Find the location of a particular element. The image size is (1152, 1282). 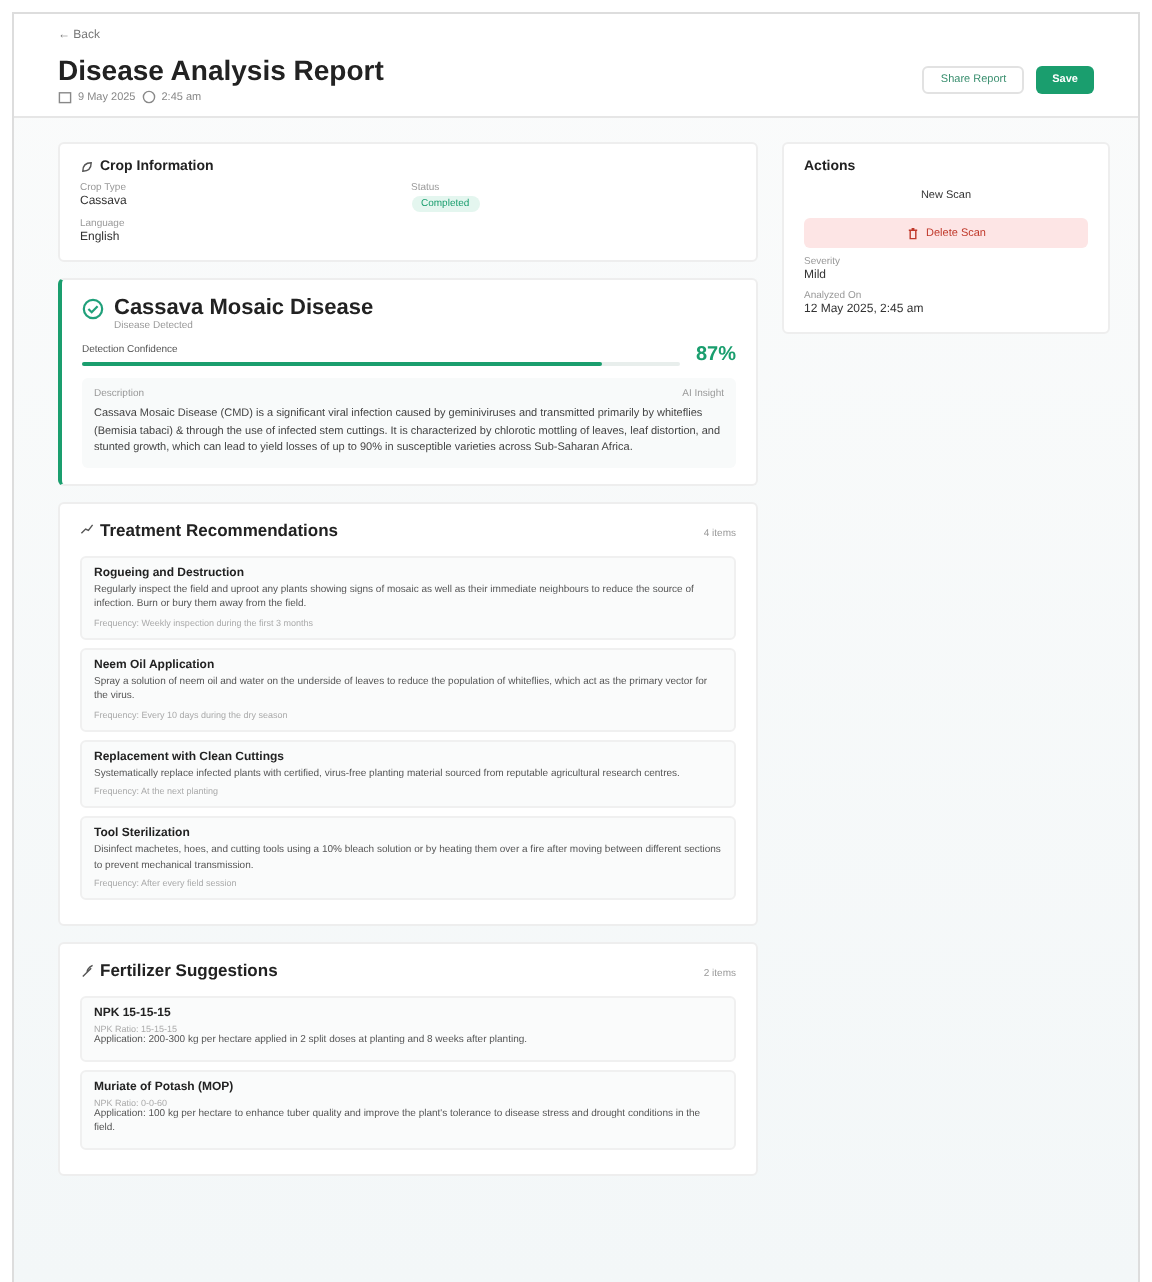

disease-name: Cassava Mosaic Disease is located at coordinates (244, 308).